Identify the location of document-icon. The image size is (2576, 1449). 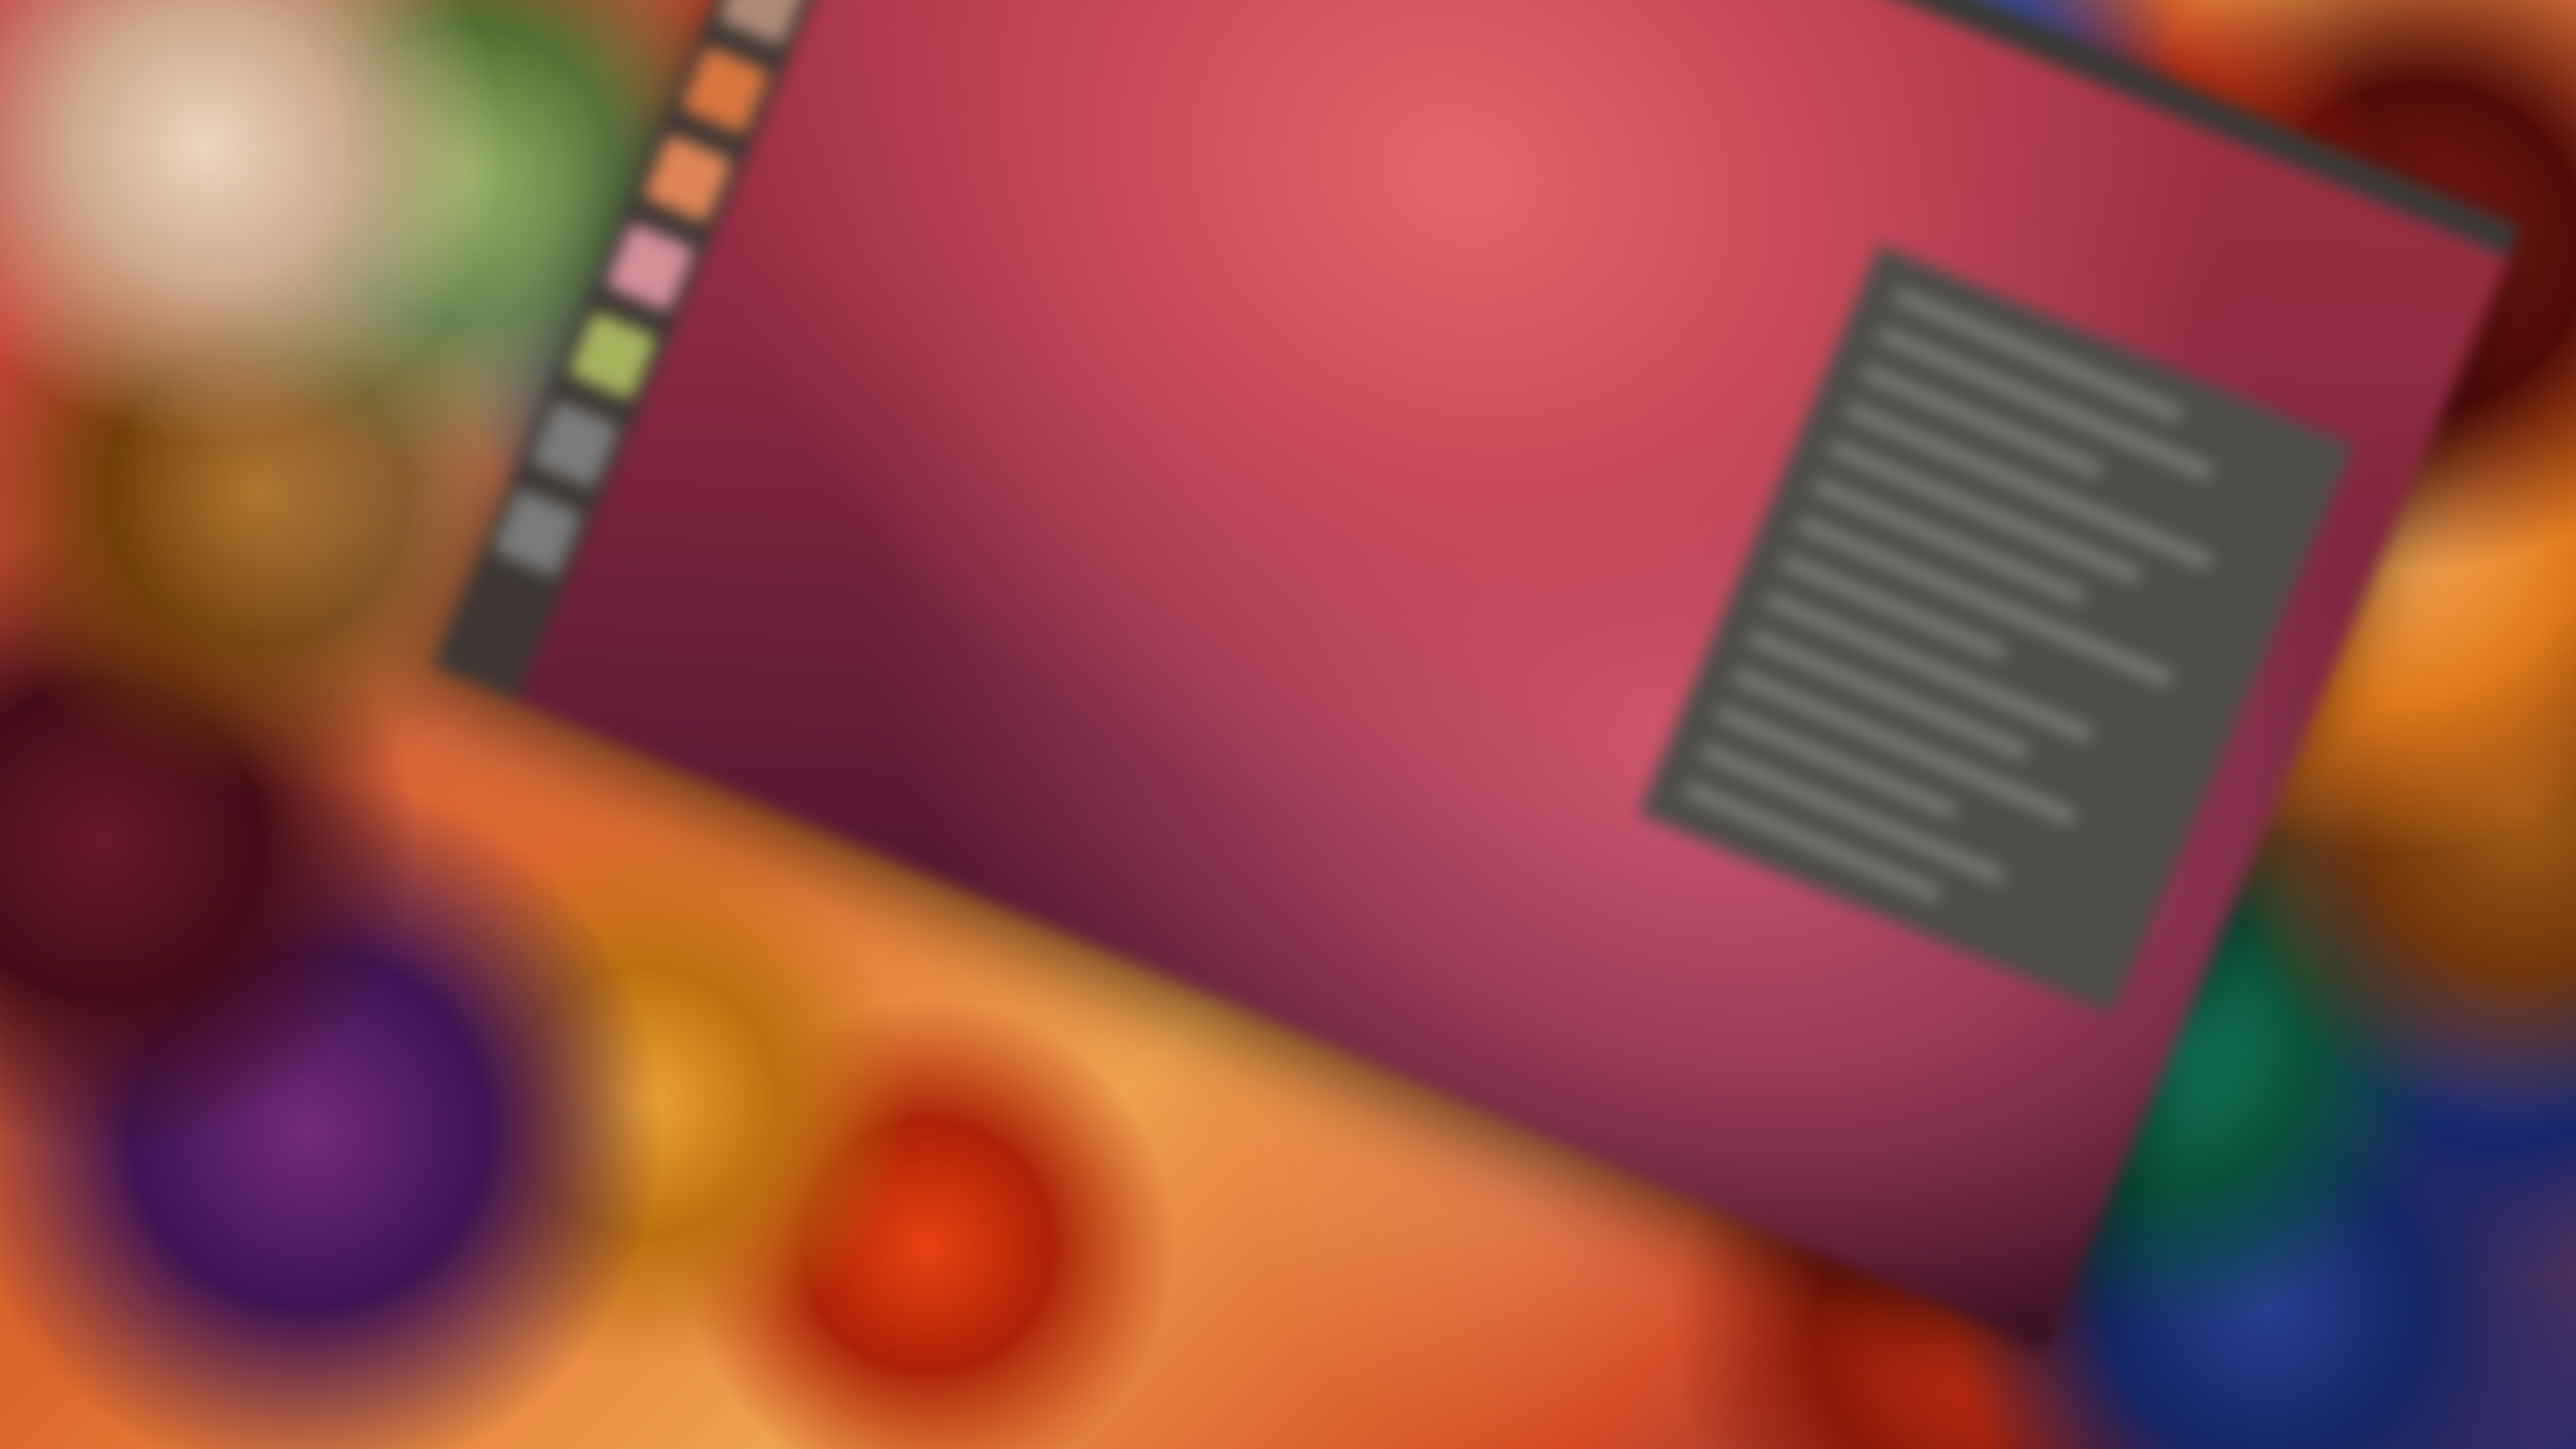
(762, 23).